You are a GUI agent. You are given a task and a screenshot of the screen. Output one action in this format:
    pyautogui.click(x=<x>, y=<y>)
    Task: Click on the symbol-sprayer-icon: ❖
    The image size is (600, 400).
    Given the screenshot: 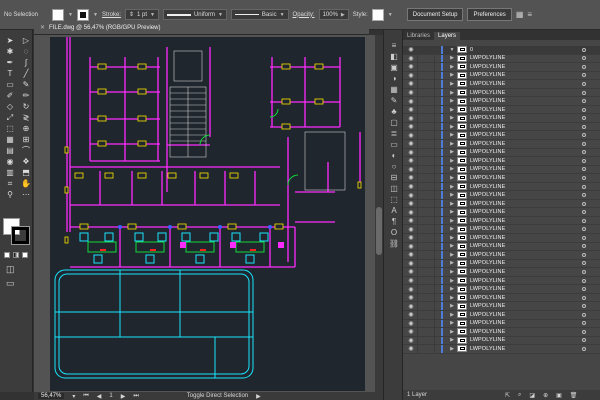 What is the action you would take?
    pyautogui.click(x=26, y=162)
    